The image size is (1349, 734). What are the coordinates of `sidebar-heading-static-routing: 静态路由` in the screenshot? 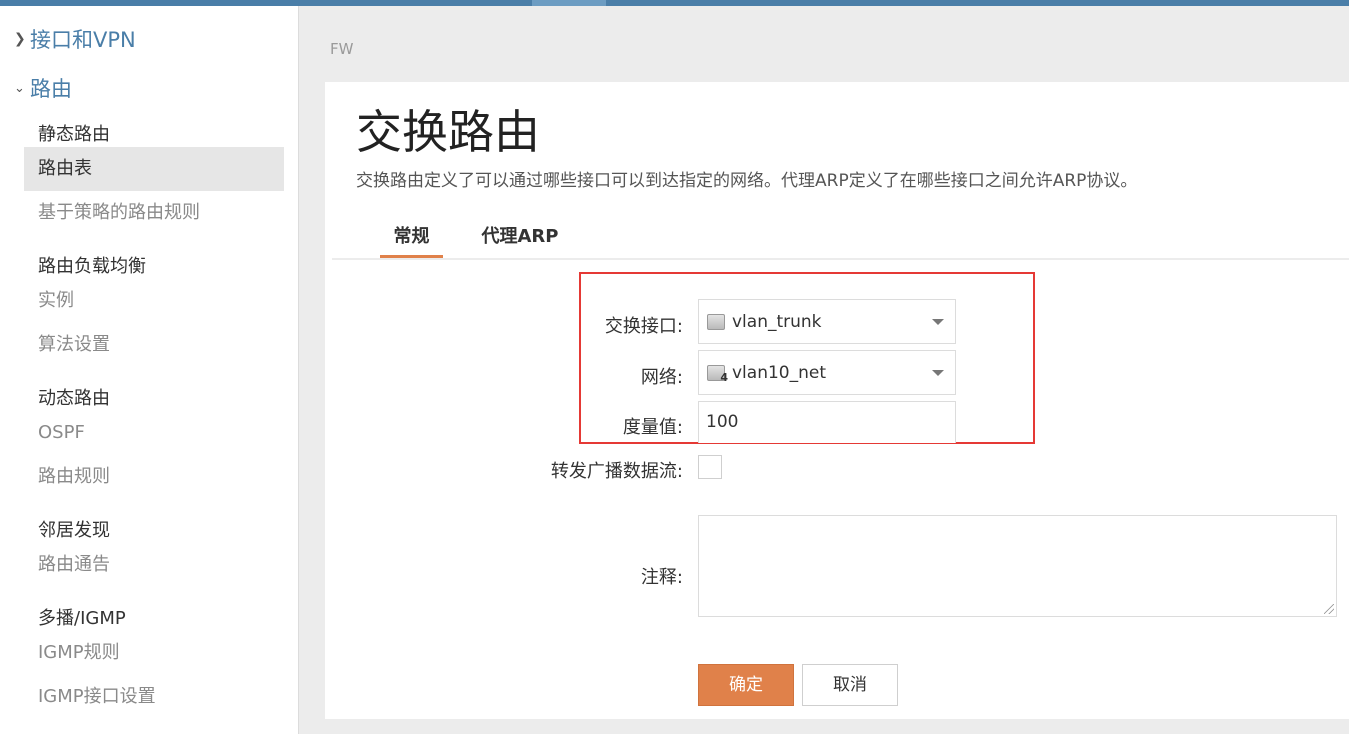 It's located at (74, 134).